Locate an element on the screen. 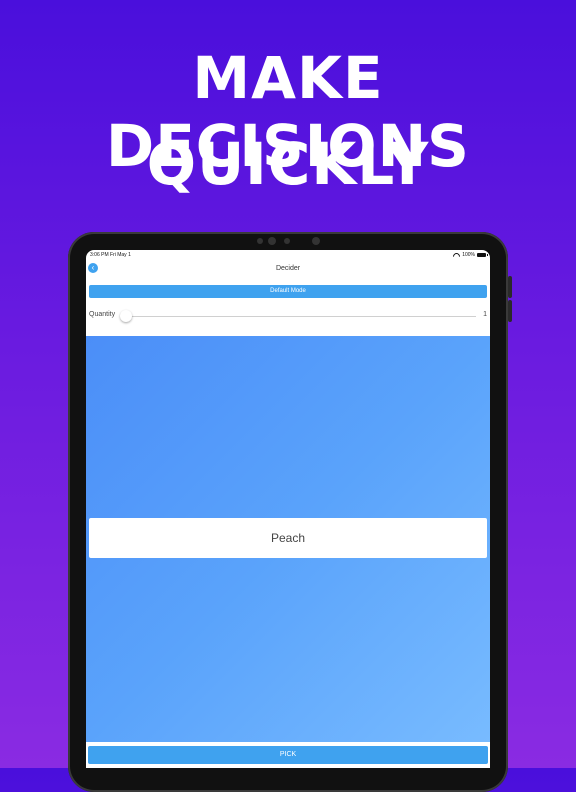 This screenshot has height=792, width=576. result-text: Peach is located at coordinates (288, 538).